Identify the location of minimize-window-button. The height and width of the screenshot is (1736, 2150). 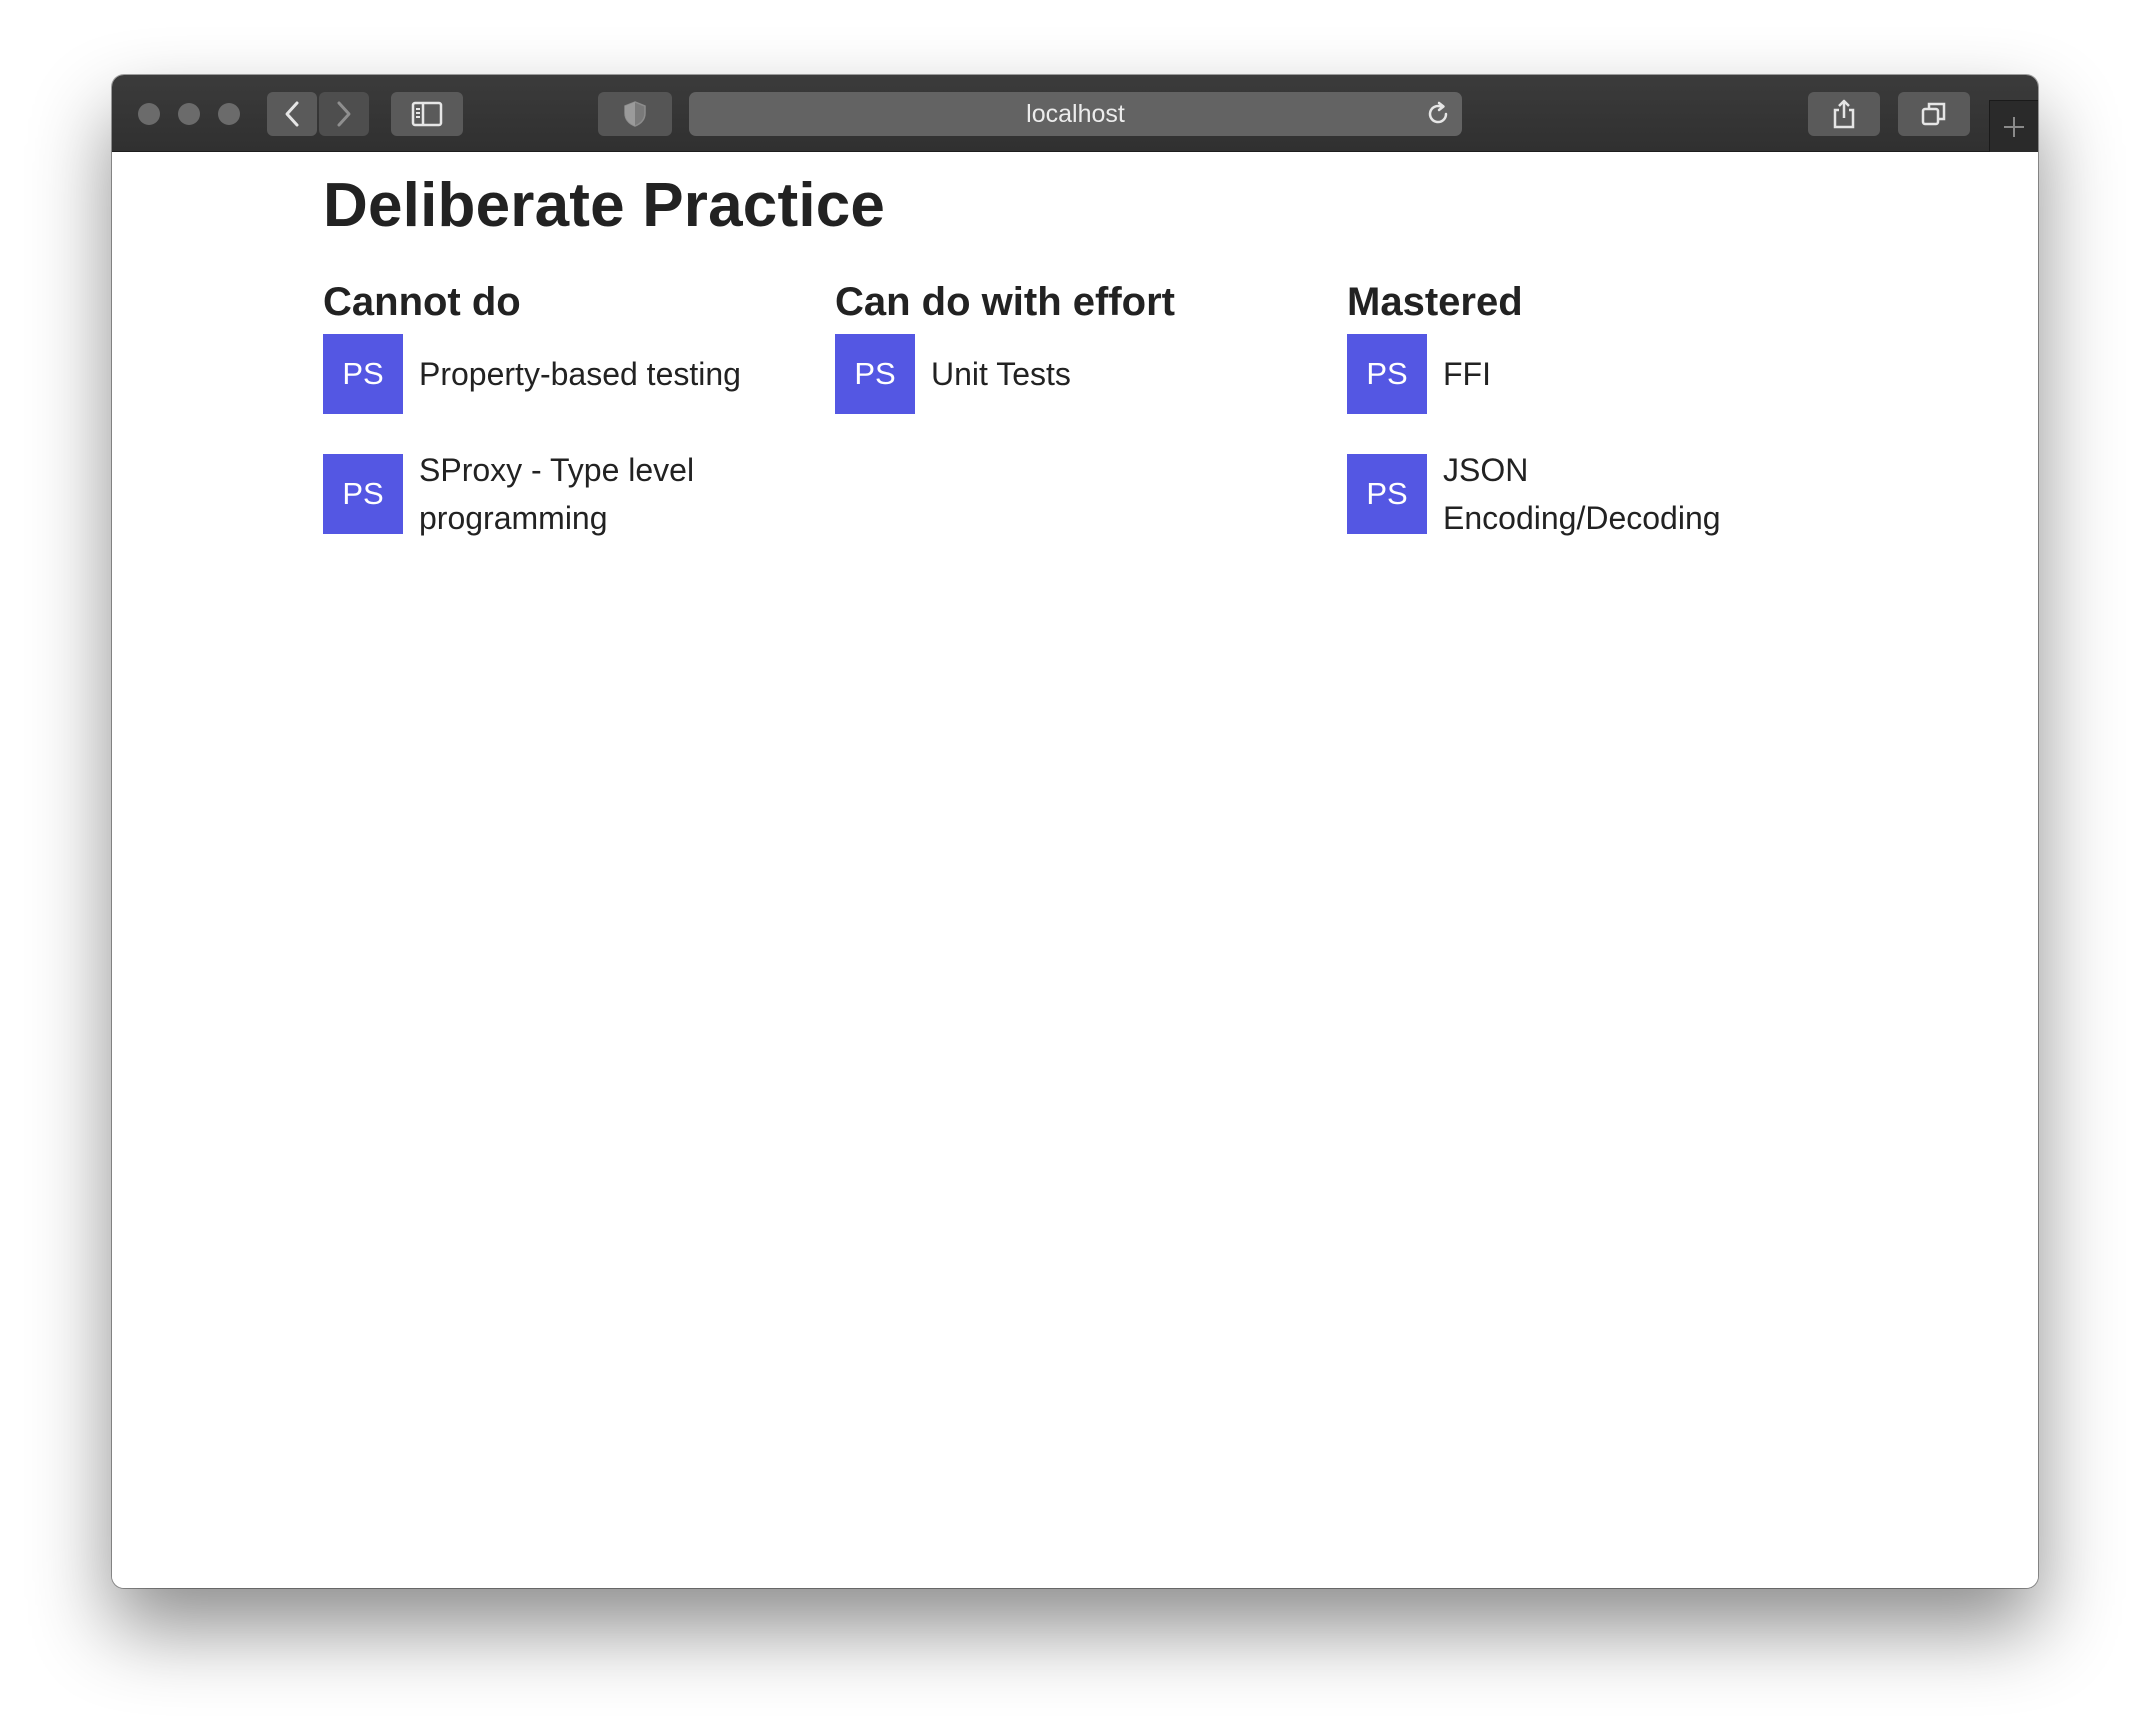
(189, 114).